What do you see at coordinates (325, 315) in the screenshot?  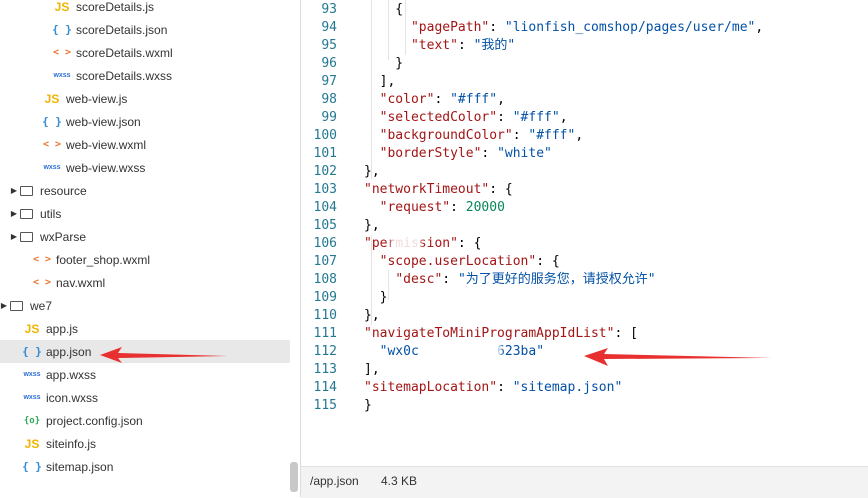 I see `line-number: 110` at bounding box center [325, 315].